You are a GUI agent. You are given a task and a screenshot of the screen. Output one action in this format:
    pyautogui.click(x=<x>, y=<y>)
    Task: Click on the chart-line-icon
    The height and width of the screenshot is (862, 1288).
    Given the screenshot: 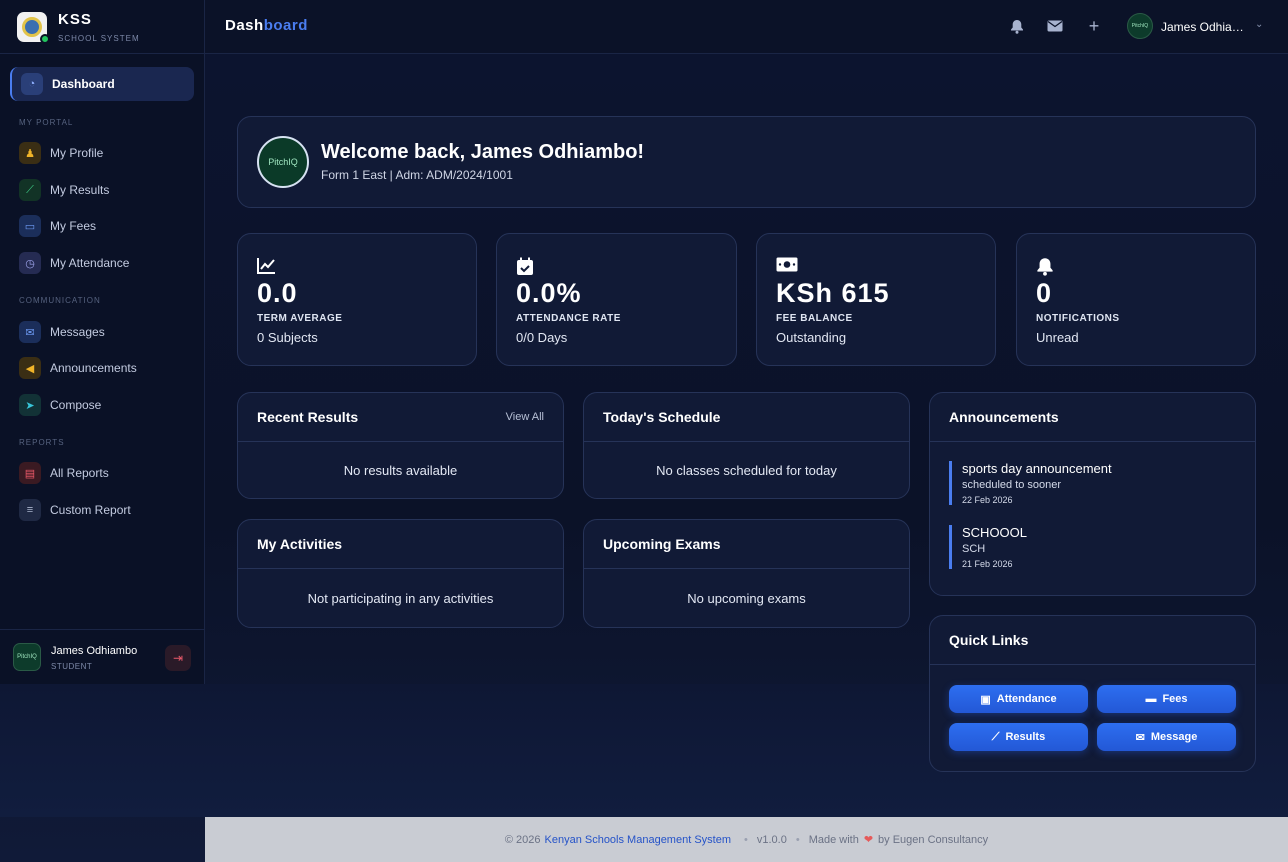 What is the action you would take?
    pyautogui.click(x=266, y=268)
    